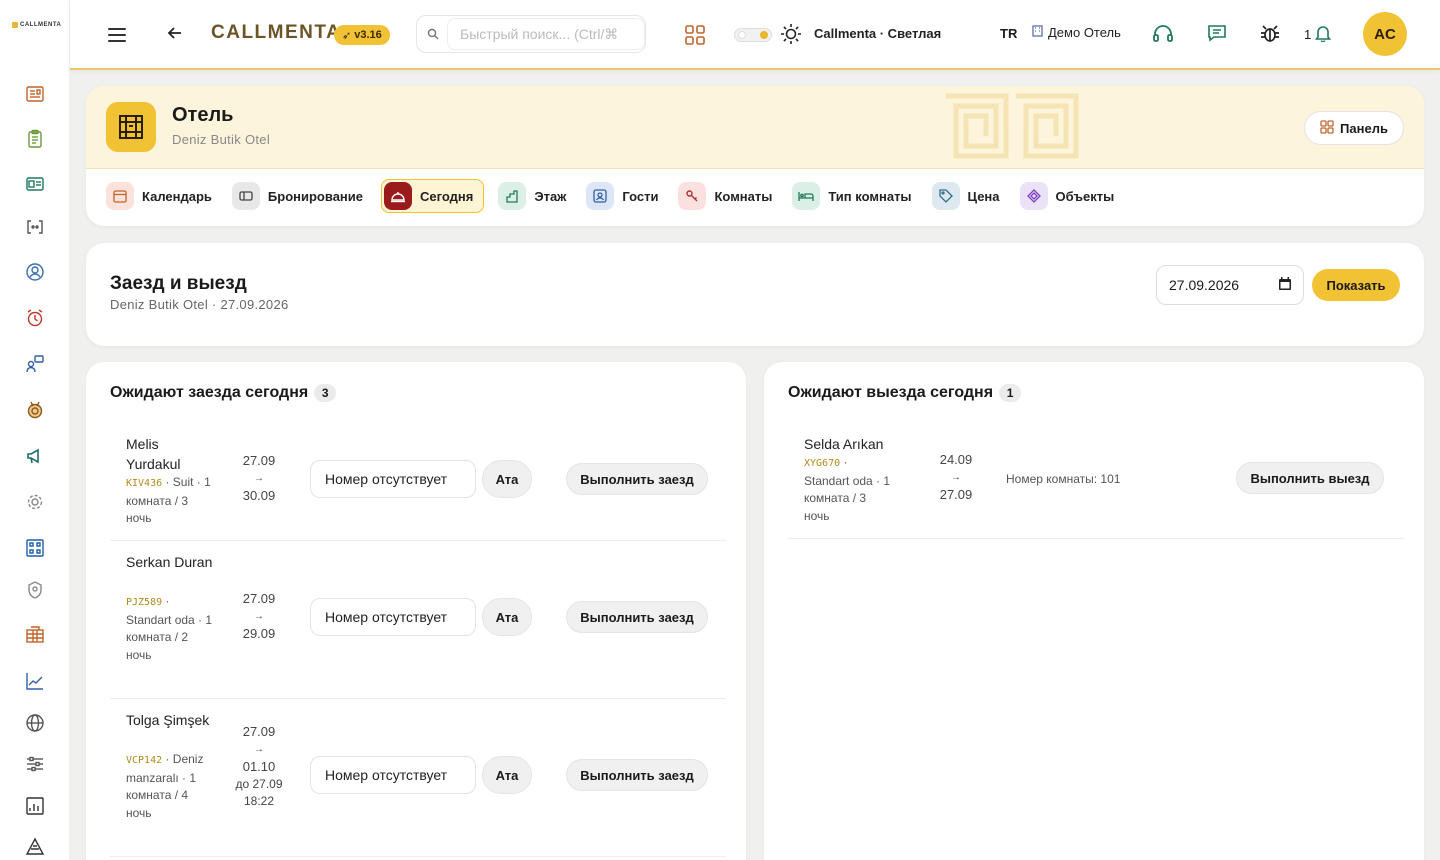 This screenshot has width=1440, height=860. Describe the element at coordinates (1085, 196) in the screenshot. I see `tab-label: Объекты` at that location.